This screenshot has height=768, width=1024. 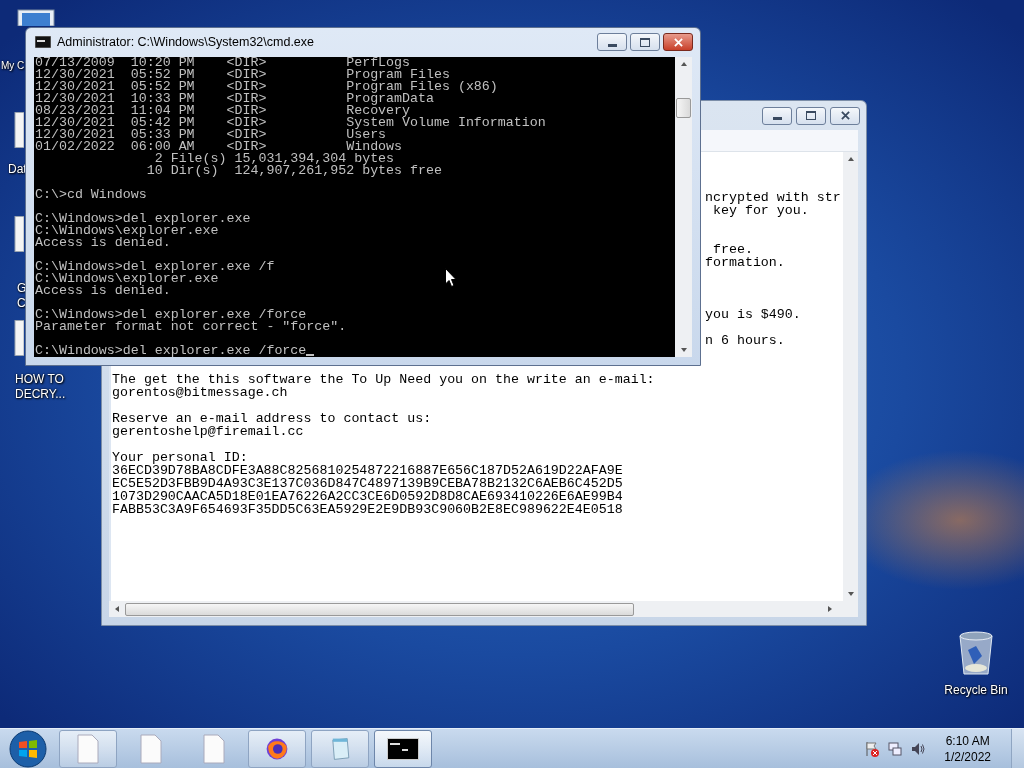 I want to click on text-line: ncrypted with str, so click(x=773, y=197).